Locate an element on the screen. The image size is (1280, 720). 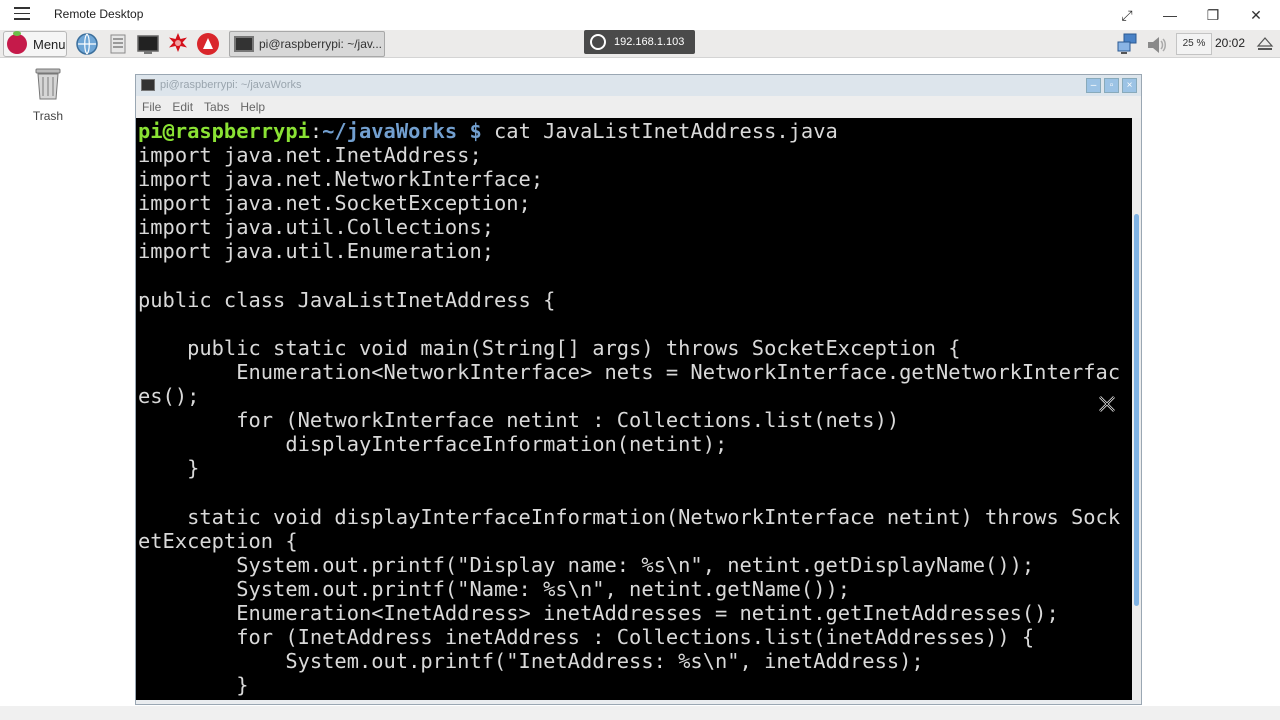
cpu-usage-monitor: 25 % is located at coordinates (1194, 44).